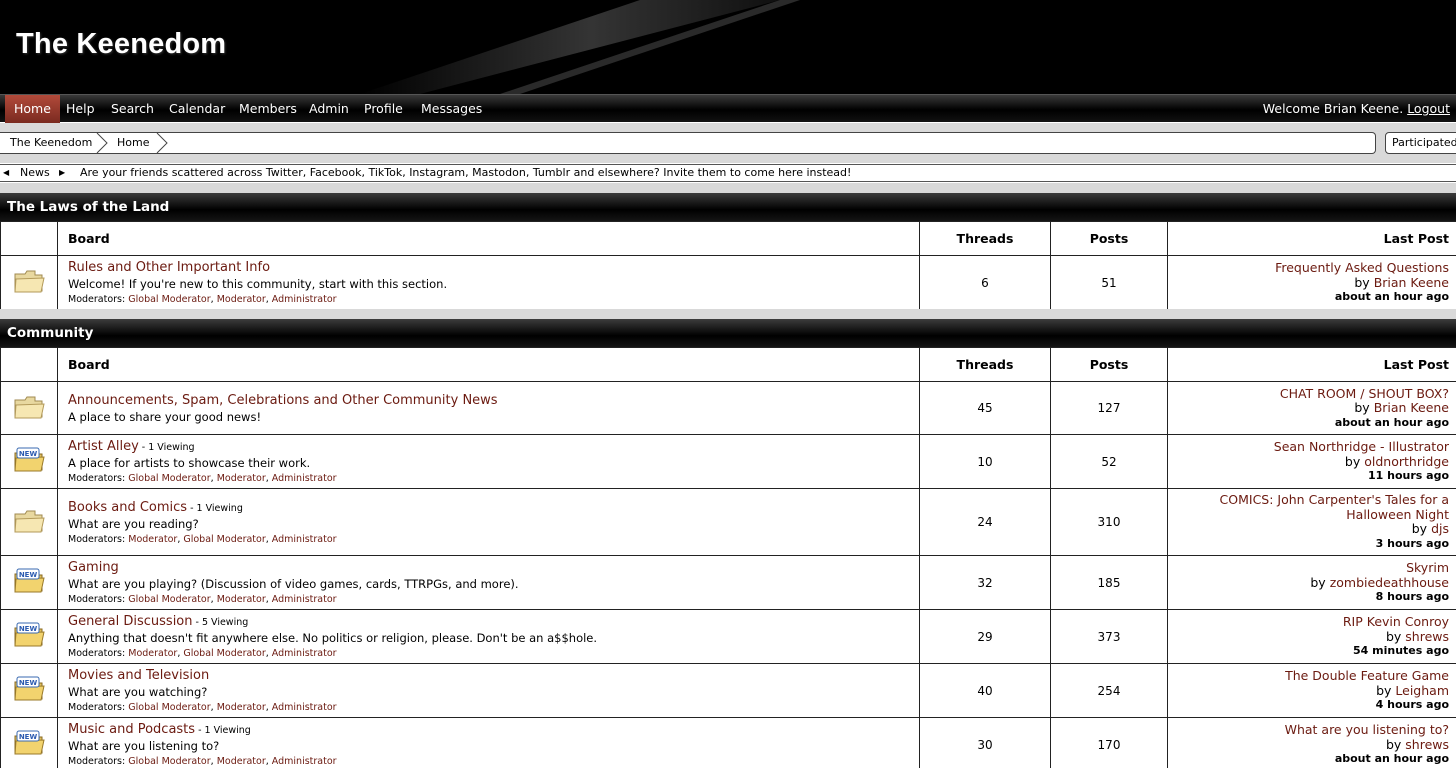 Image resolution: width=1456 pixels, height=768 pixels. I want to click on nav-search: Search, so click(132, 109).